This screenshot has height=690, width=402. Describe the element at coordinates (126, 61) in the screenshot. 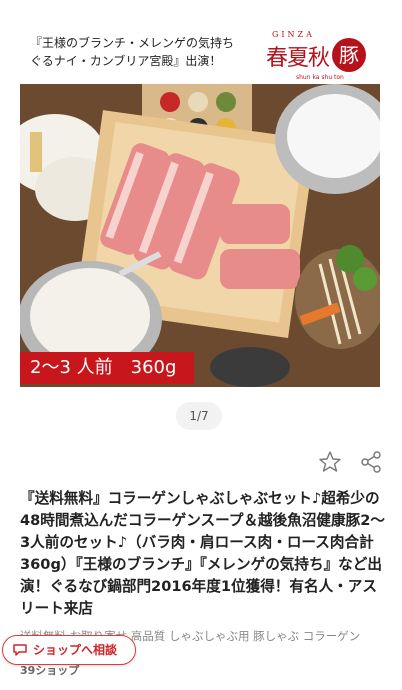

I see `banner-line-2: ぐるナイ・カンブリア宮殿』出演！` at that location.